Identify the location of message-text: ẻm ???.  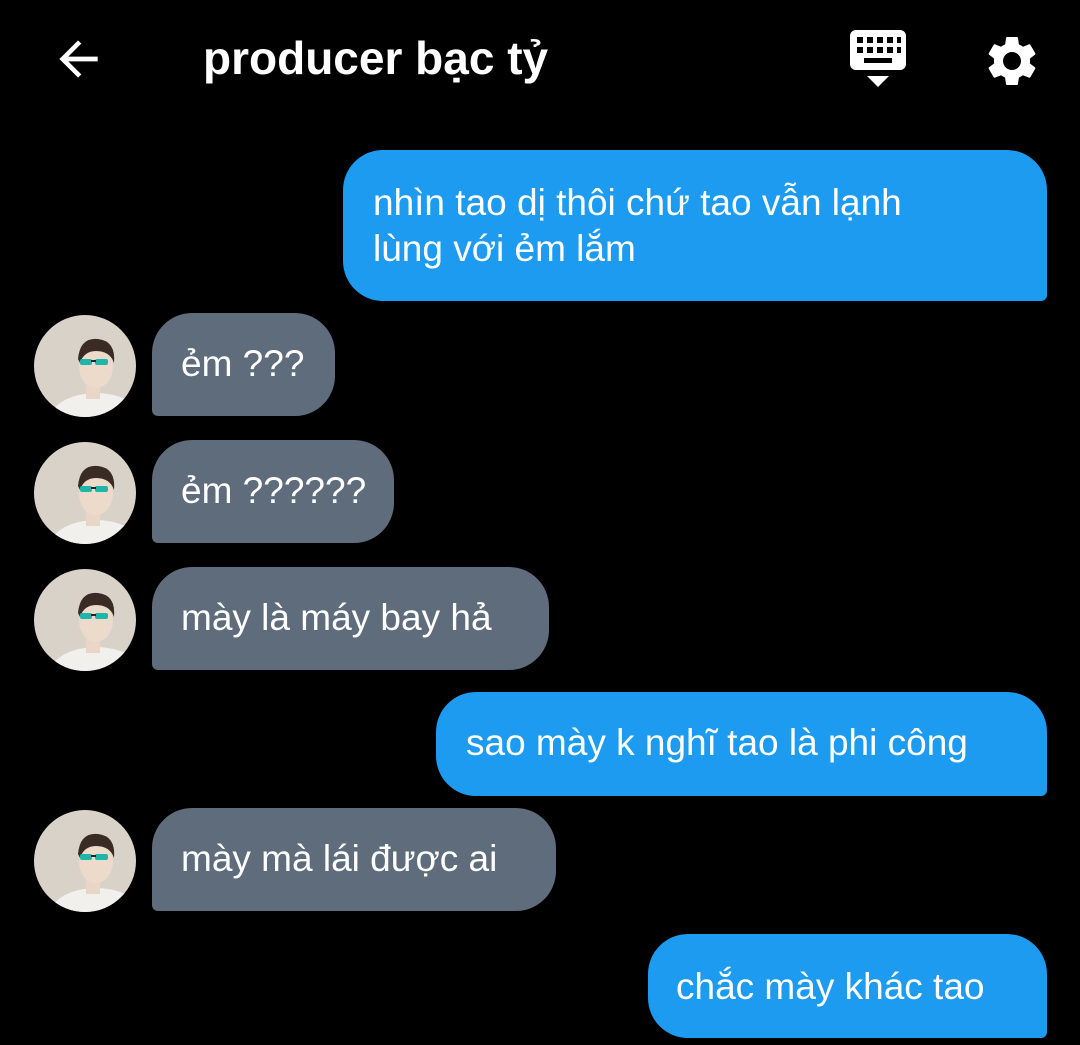
(243, 363).